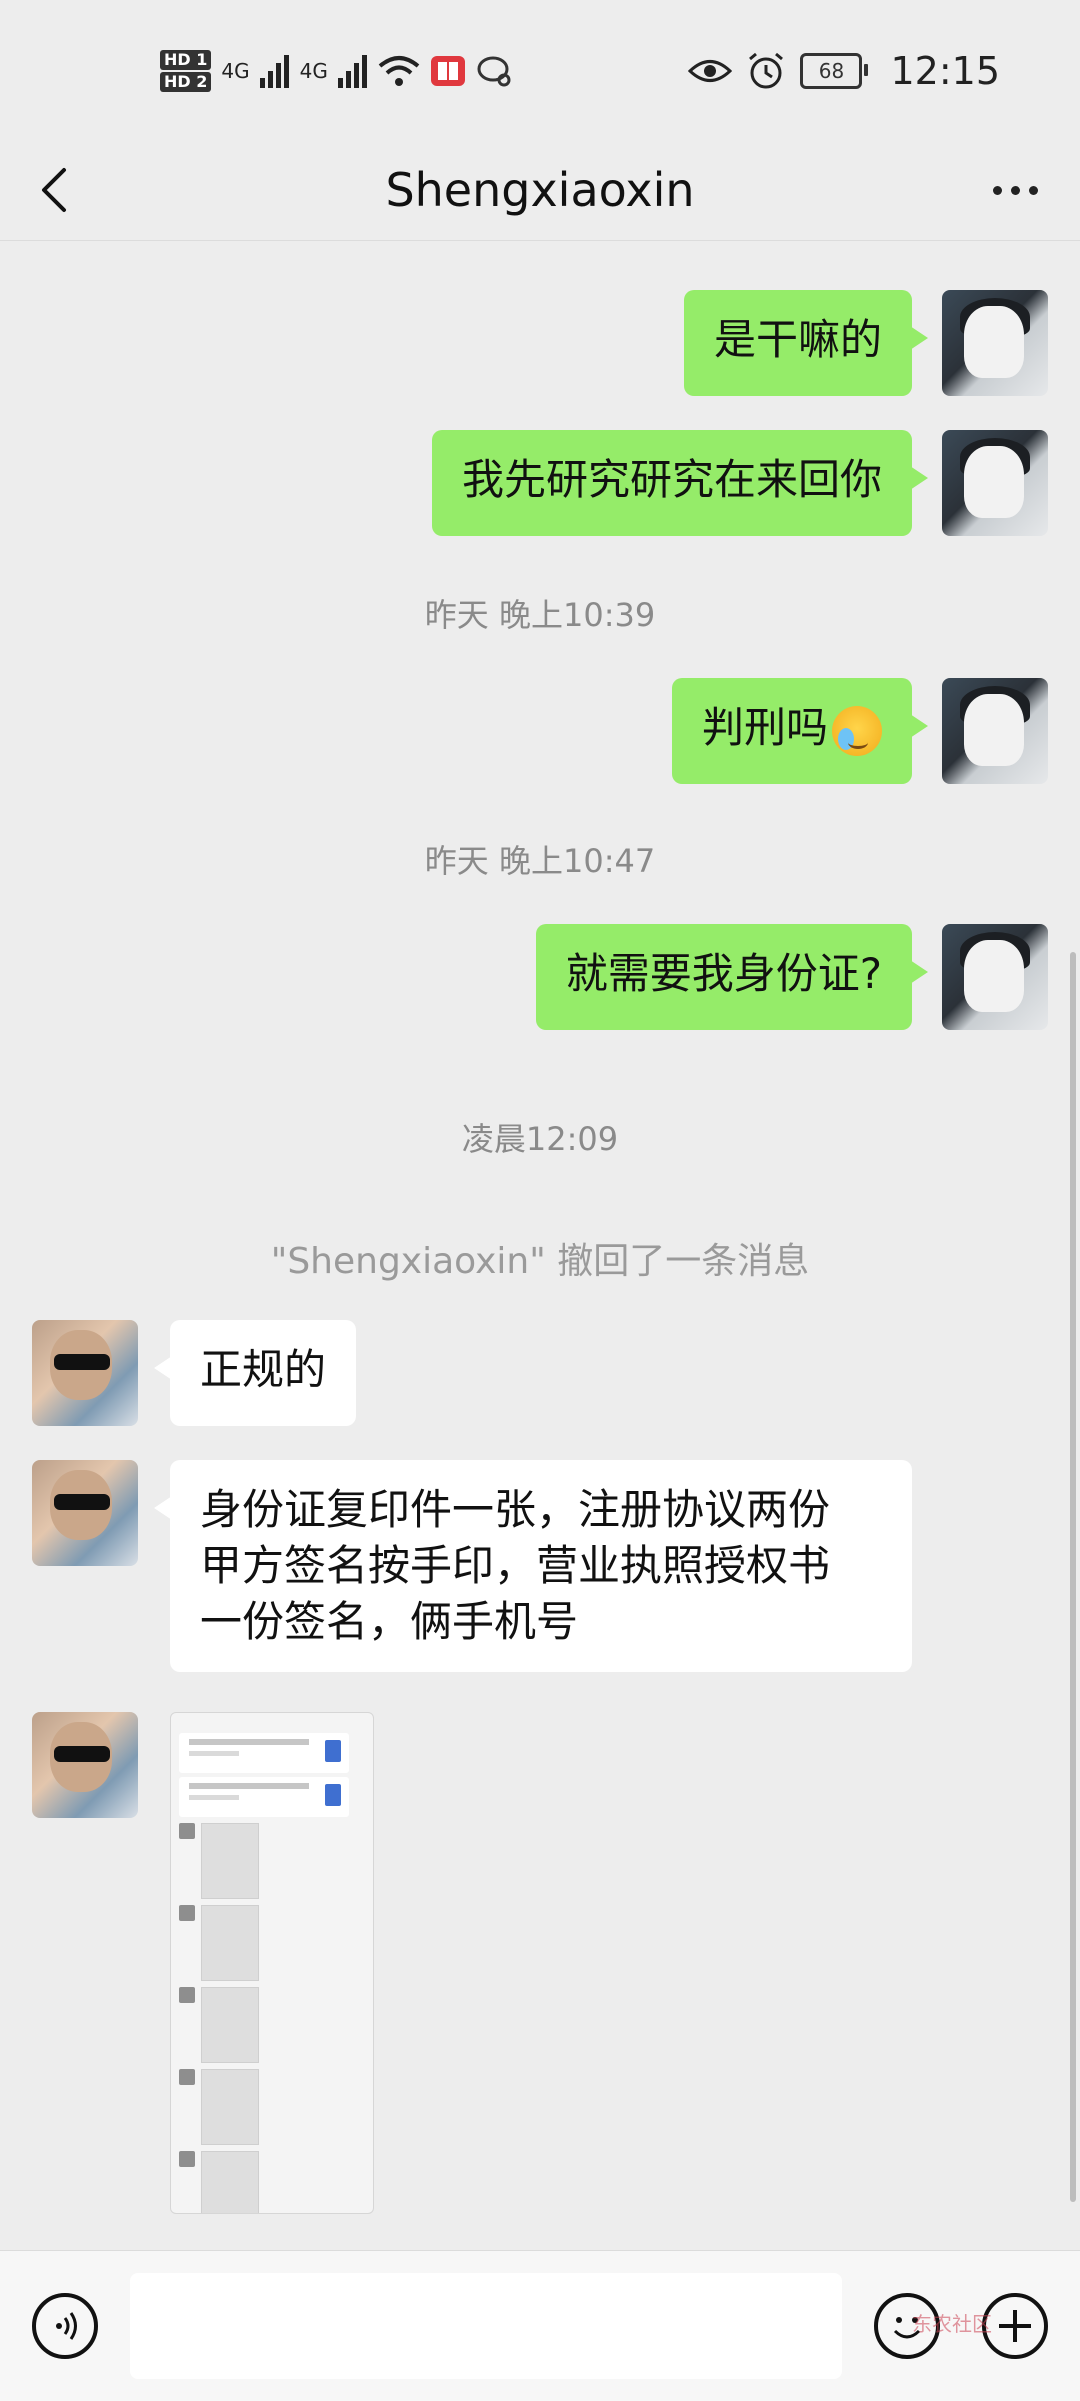 This screenshot has width=1080, height=2401. Describe the element at coordinates (857, 730) in the screenshot. I see `crying-laughing-emoji-icon` at that location.